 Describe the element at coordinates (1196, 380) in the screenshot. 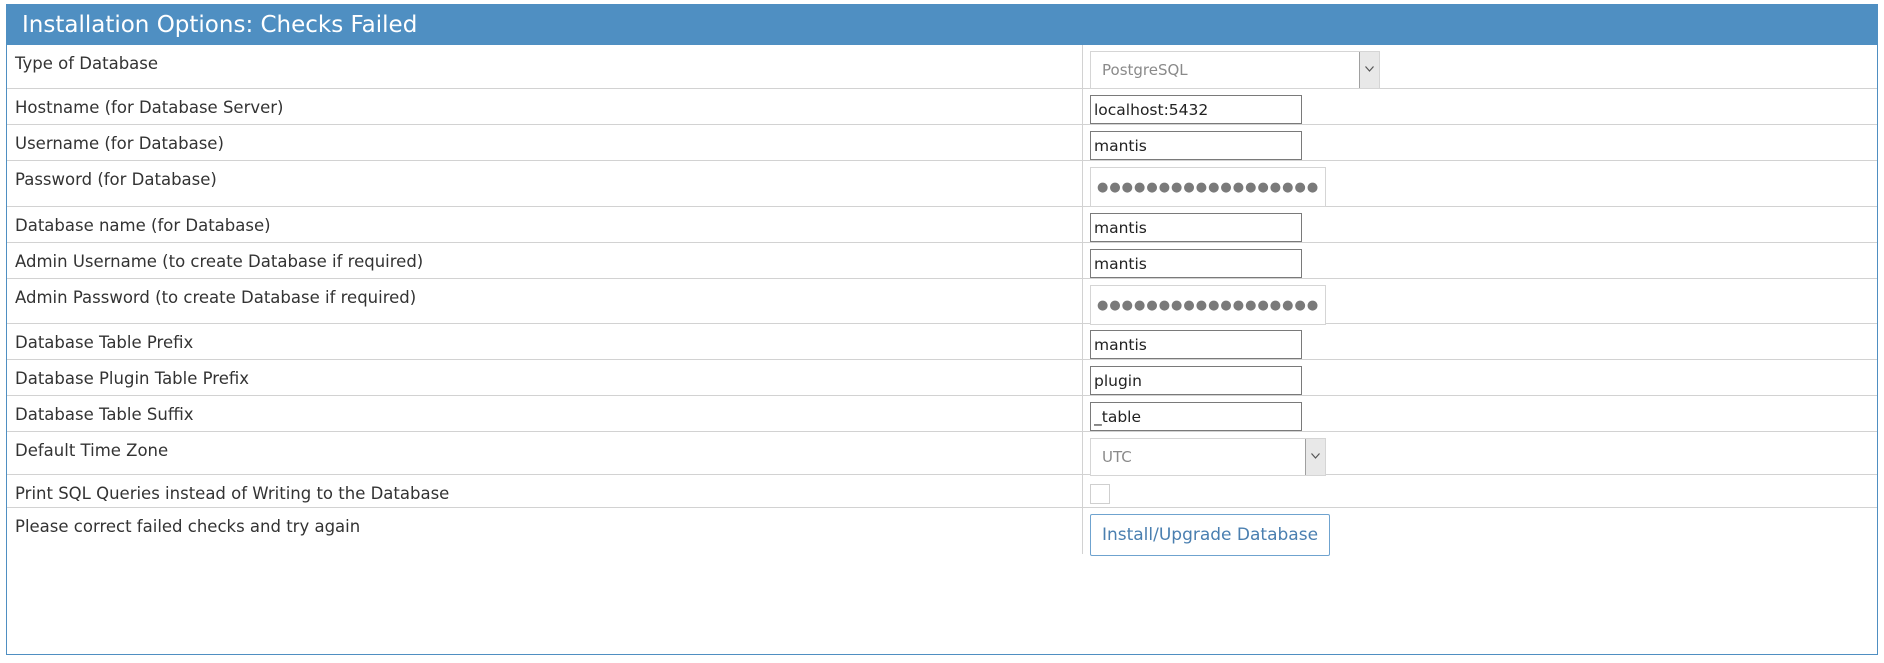

I see `plugin-prefix-input` at that location.